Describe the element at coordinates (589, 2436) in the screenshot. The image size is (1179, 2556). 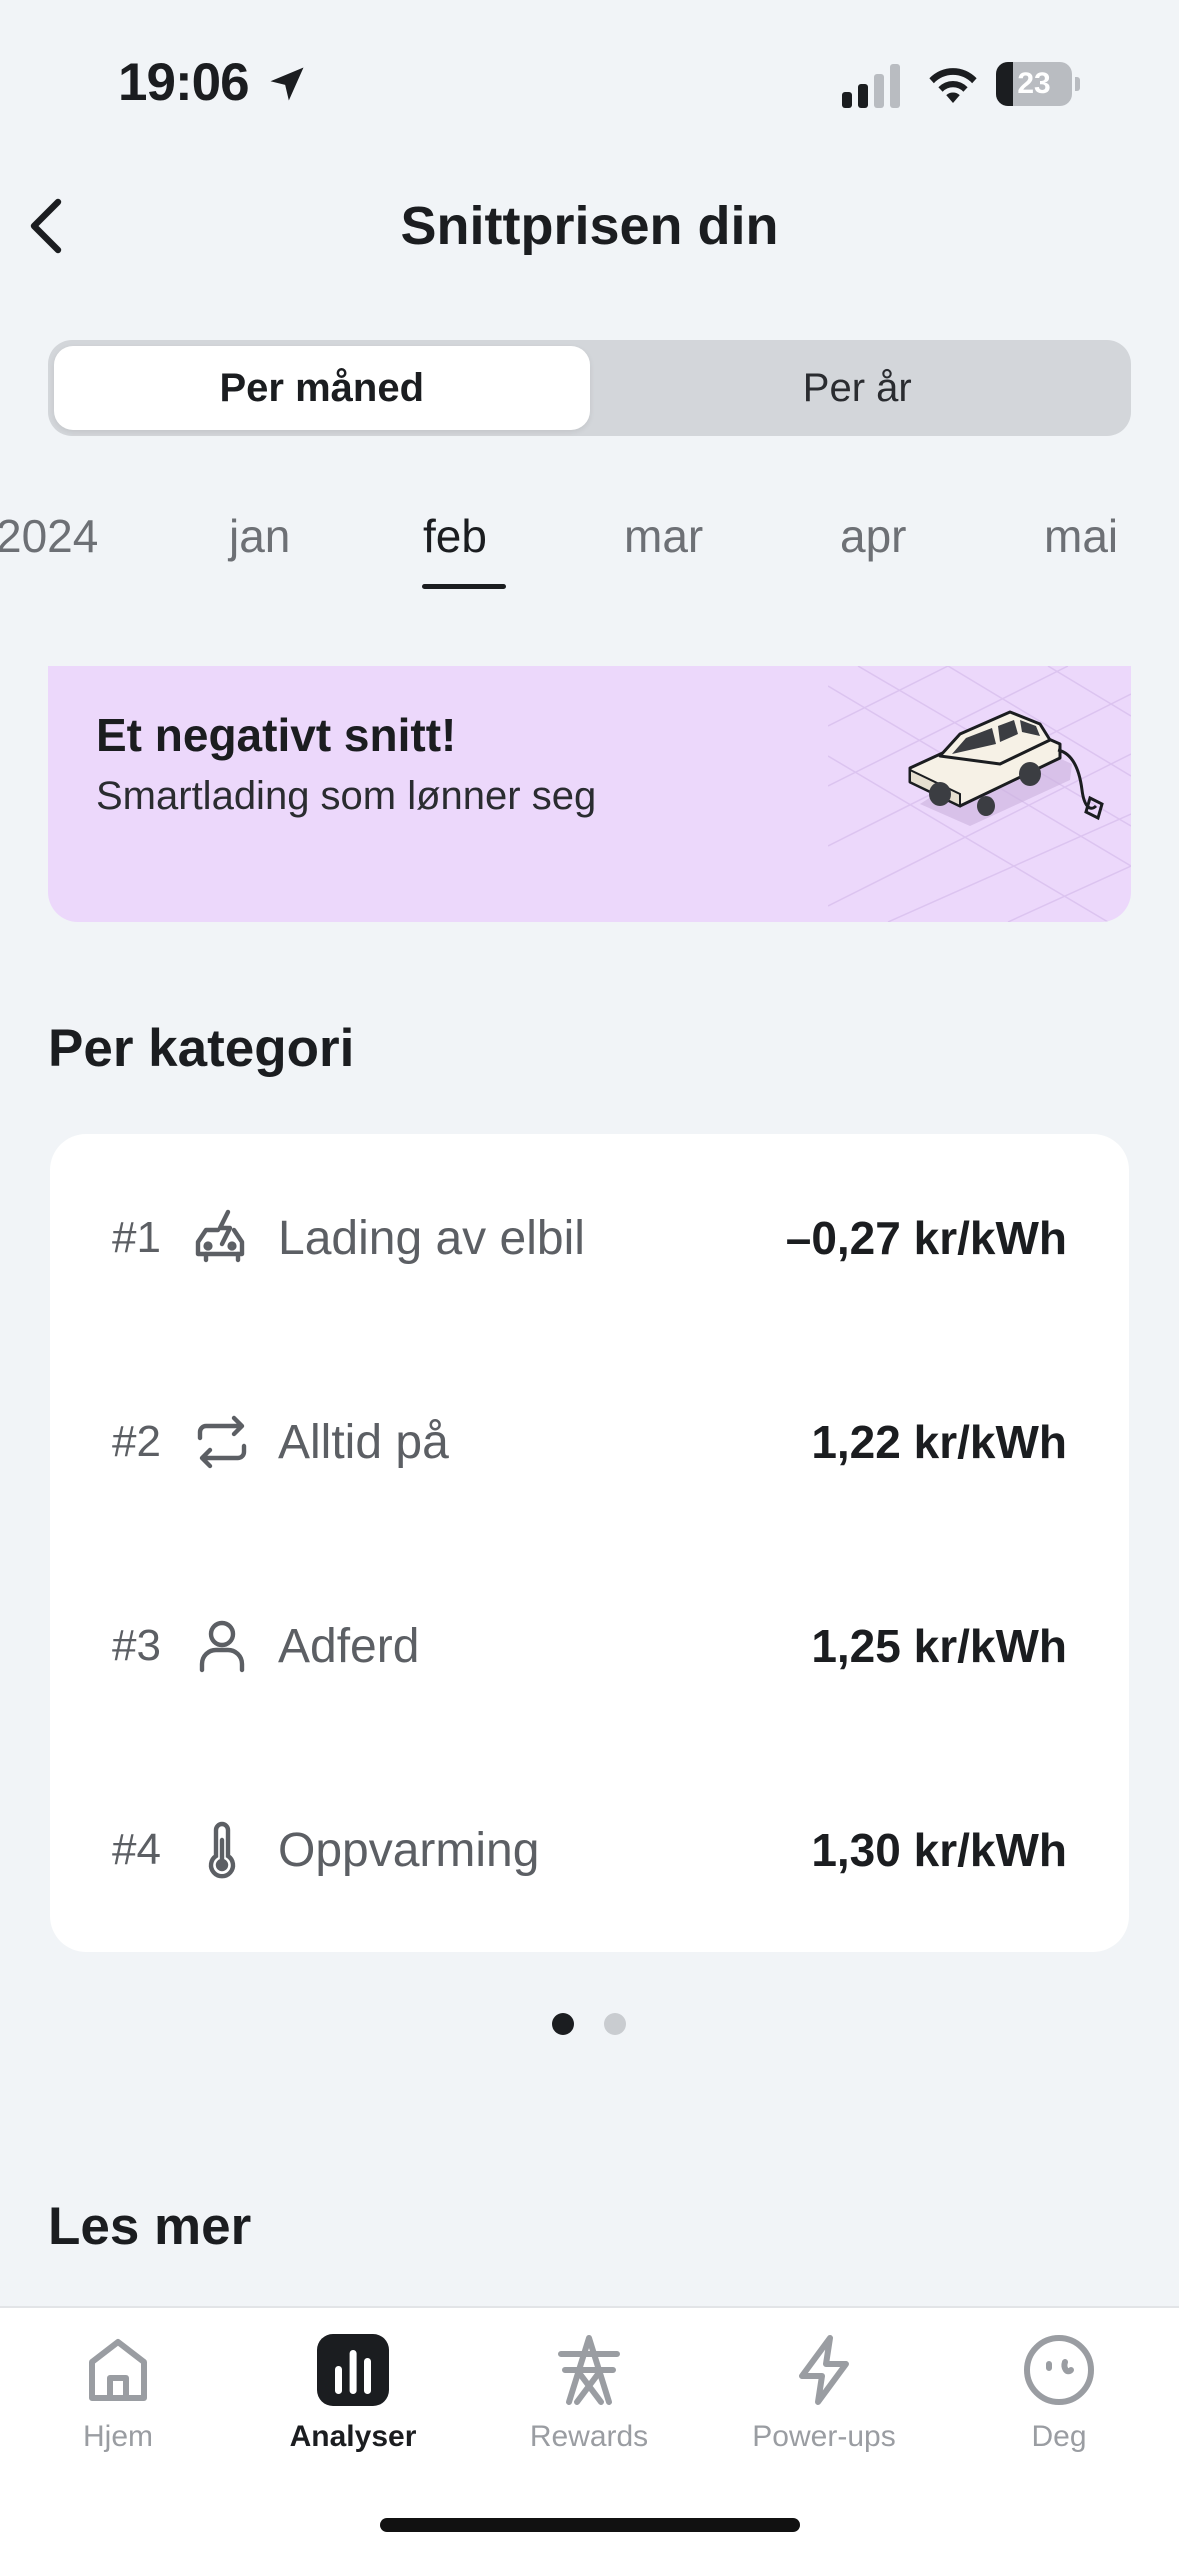
I see `nav-label-rewards: Rewards` at that location.